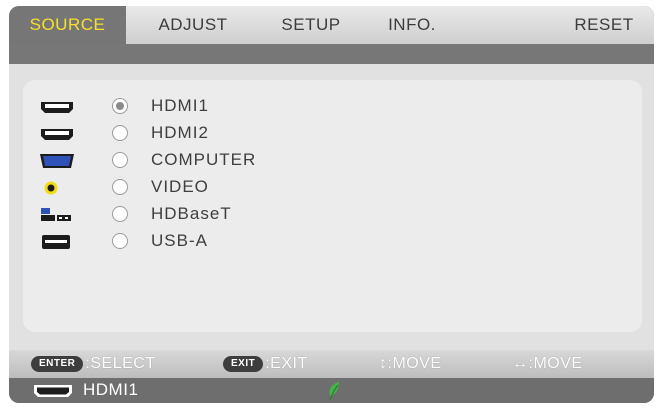 This screenshot has width=662, height=409. I want to click on current-input-label: HDMI1, so click(111, 389).